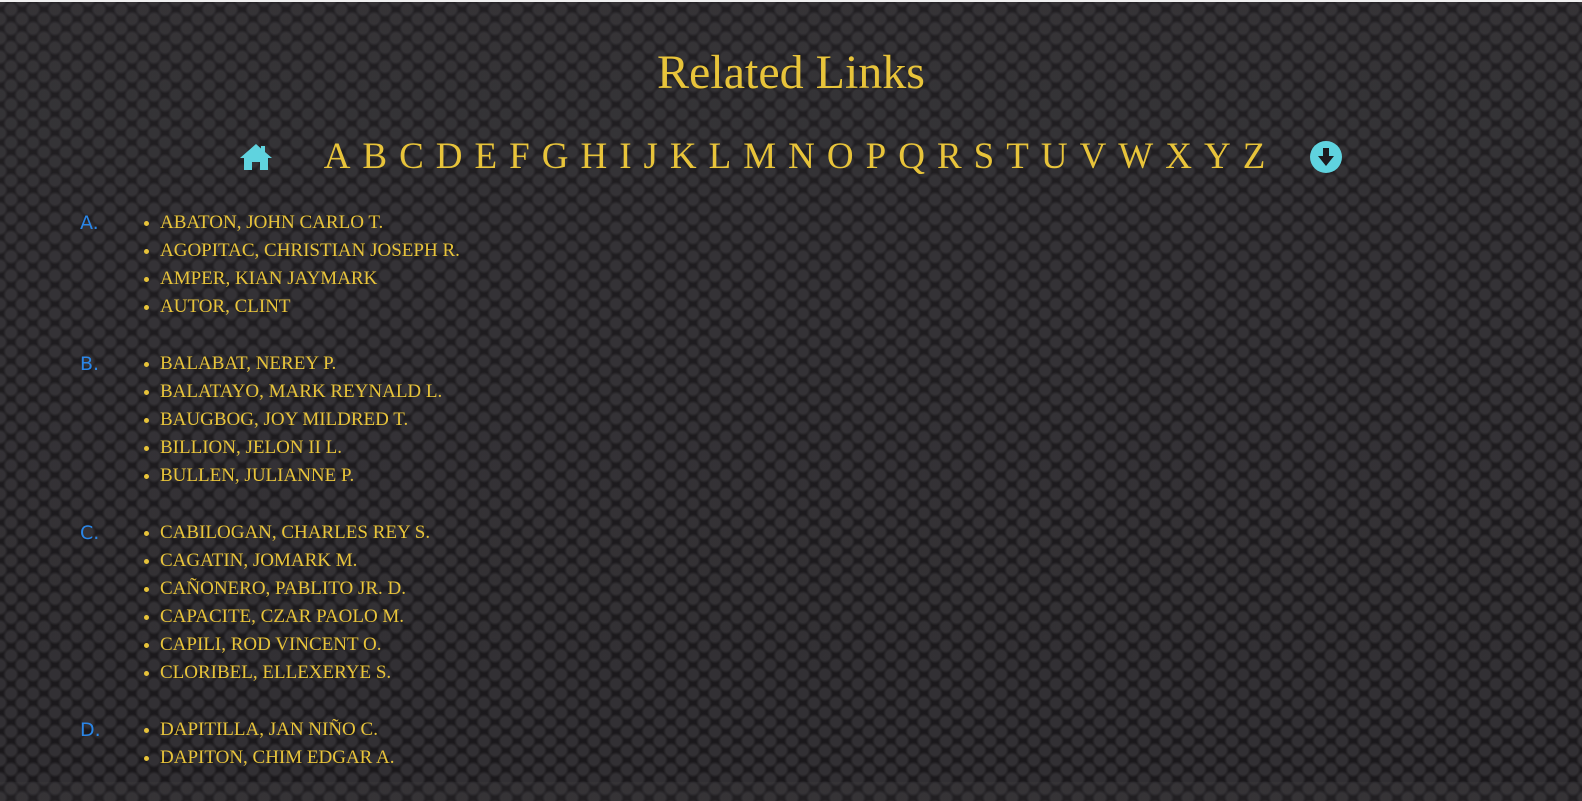 This screenshot has height=801, width=1582. I want to click on letter-links: ABCDEFGHIJKLMNOPQRSTUVWXYZ, so click(795, 157).